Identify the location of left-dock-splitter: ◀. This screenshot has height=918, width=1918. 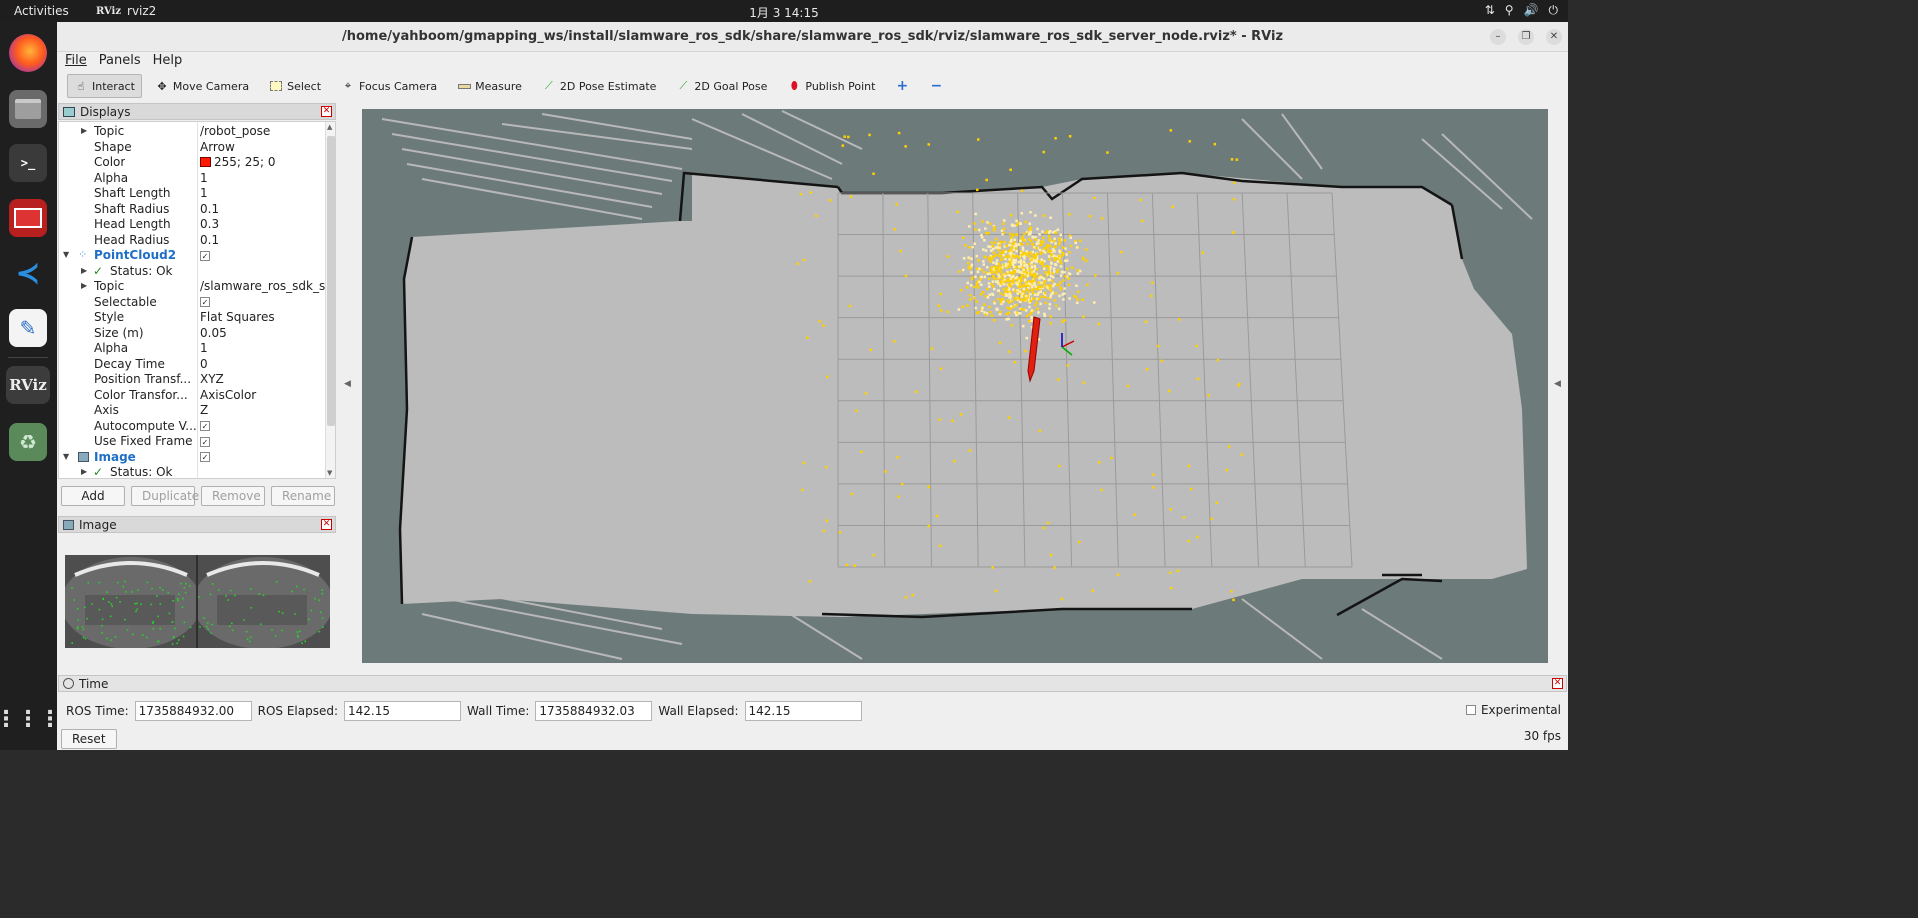
(349, 386).